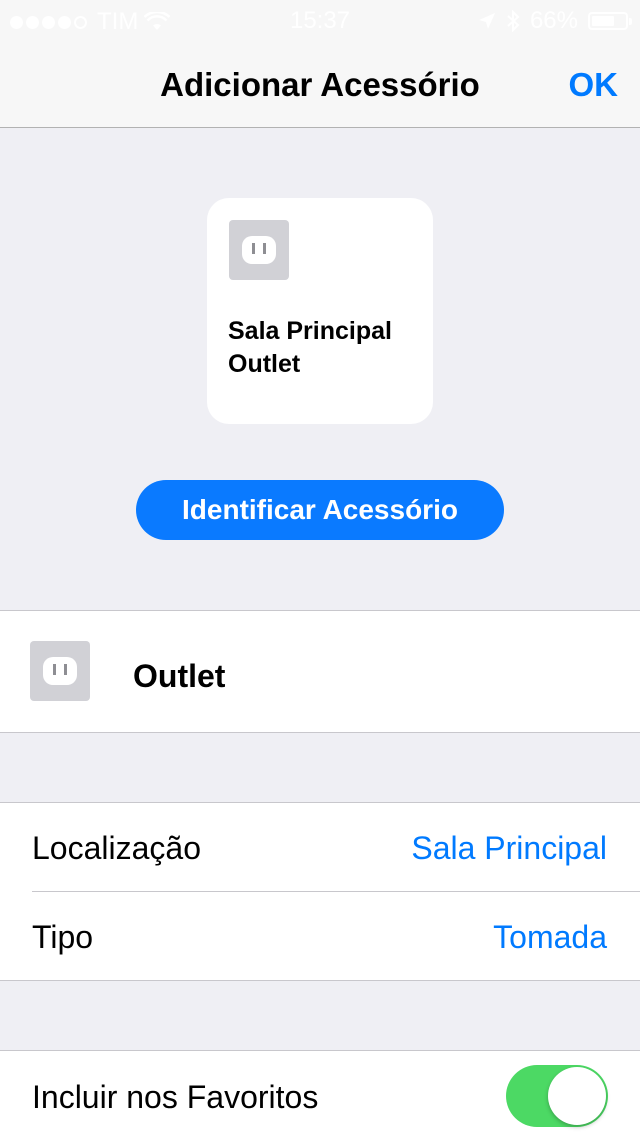  I want to click on location-arrow-icon, so click(486, 21).